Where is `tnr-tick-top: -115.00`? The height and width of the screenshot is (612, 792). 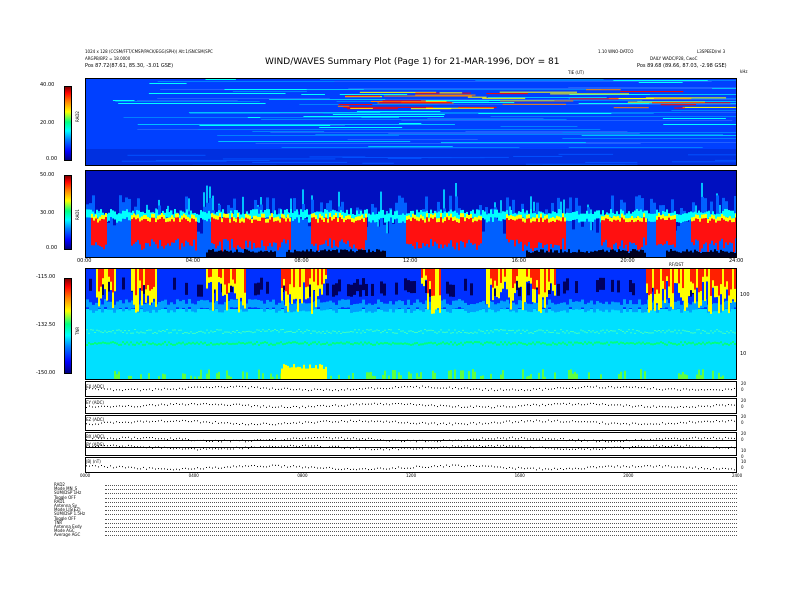
tnr-tick-top: -115.00 is located at coordinates (46, 277).